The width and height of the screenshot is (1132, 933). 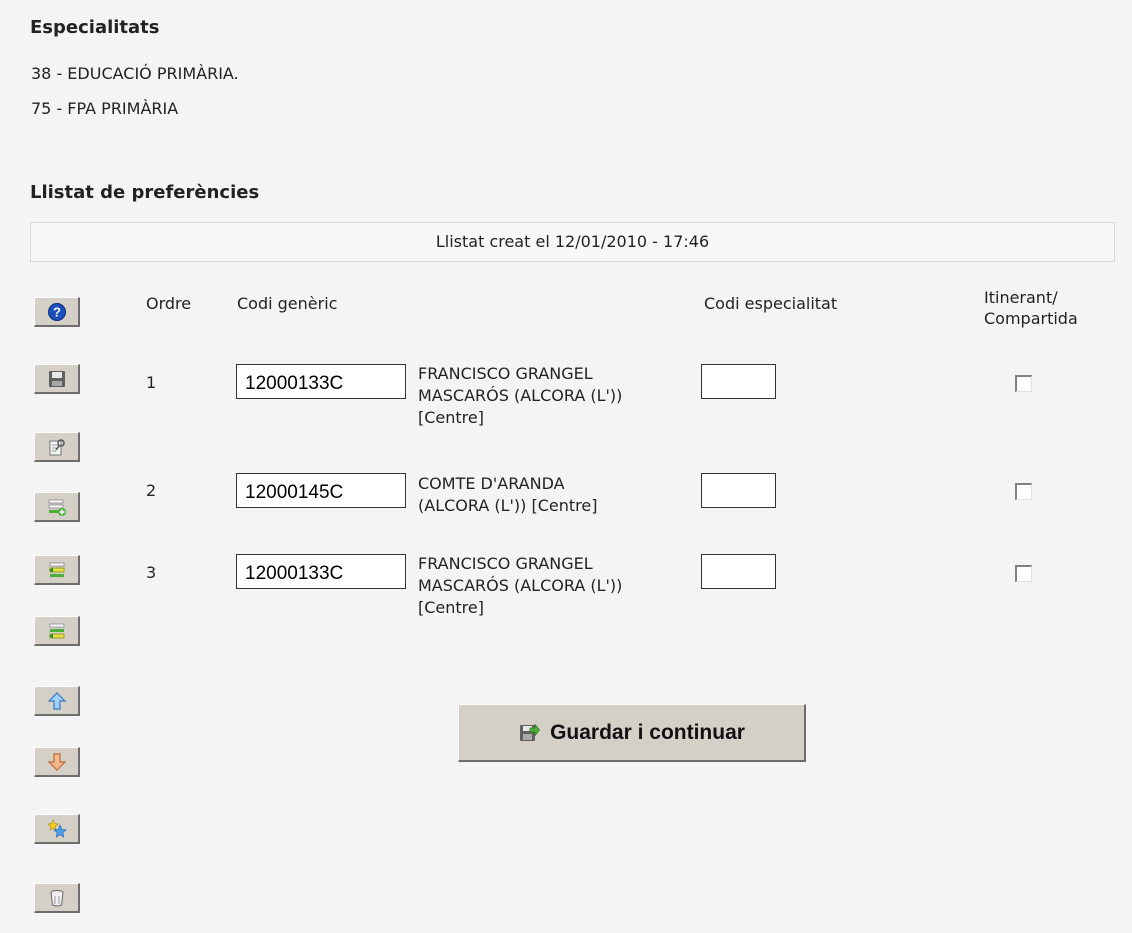 What do you see at coordinates (1031, 308) in the screenshot?
I see `header-itinerant: Itinerant/ Compartida` at bounding box center [1031, 308].